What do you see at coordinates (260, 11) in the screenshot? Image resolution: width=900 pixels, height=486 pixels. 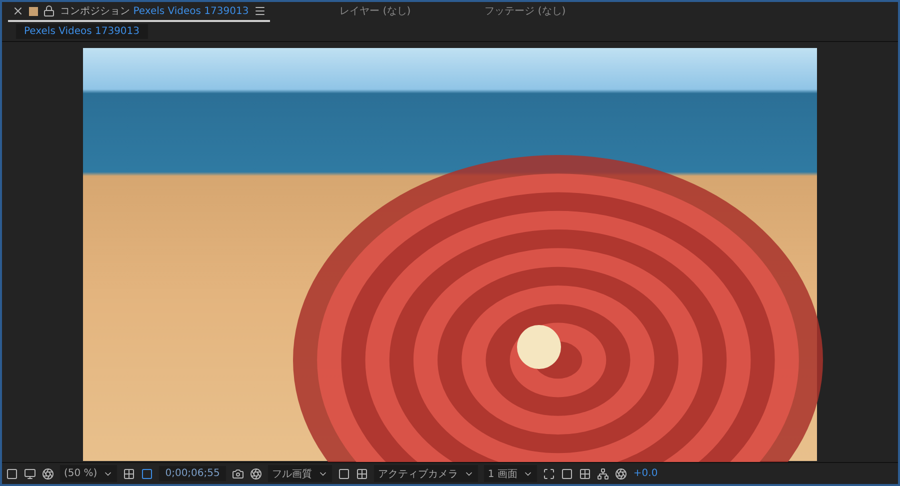 I see `menu-icon` at bounding box center [260, 11].